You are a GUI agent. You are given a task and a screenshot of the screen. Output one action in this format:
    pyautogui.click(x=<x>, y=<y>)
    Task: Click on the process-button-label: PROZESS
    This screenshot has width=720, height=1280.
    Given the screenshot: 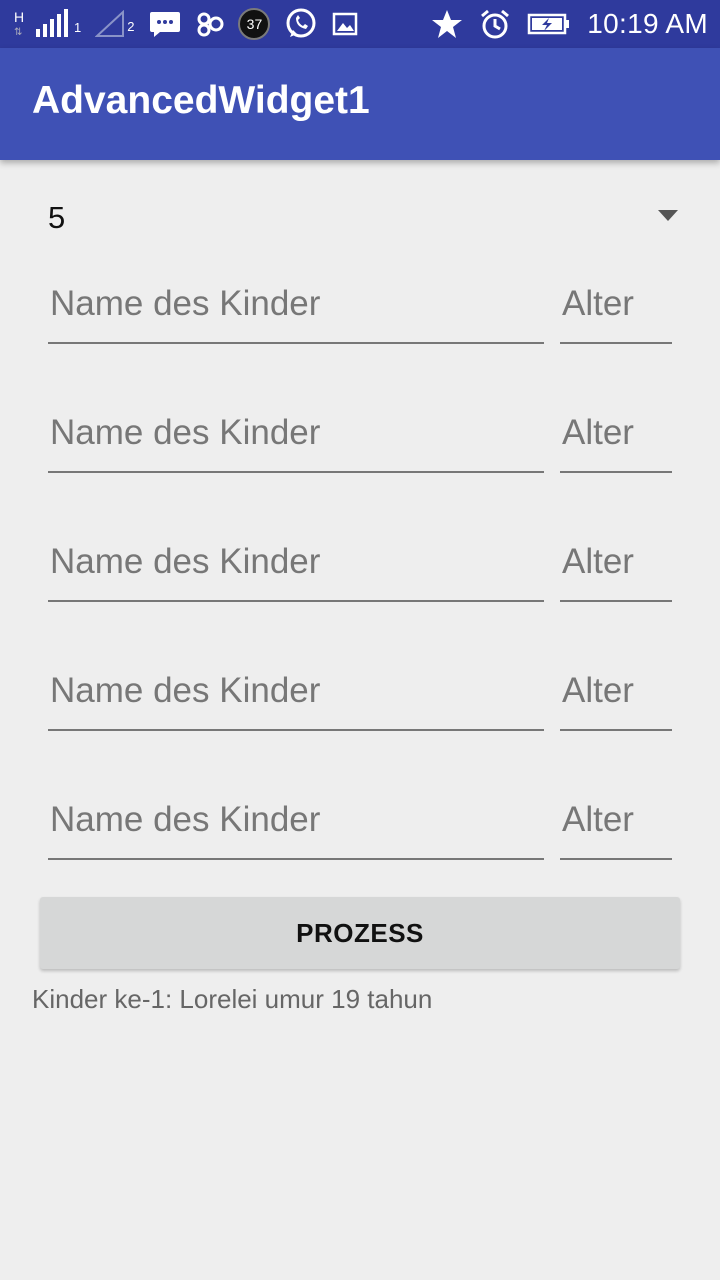 What is the action you would take?
    pyautogui.click(x=360, y=932)
    